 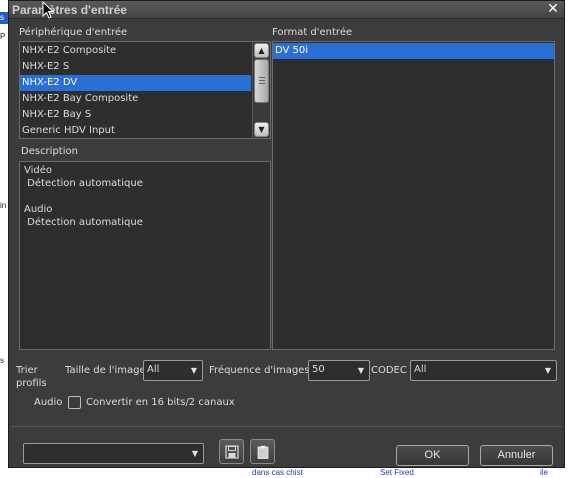 What do you see at coordinates (48, 10) in the screenshot?
I see `mouse-cursor-icon` at bounding box center [48, 10].